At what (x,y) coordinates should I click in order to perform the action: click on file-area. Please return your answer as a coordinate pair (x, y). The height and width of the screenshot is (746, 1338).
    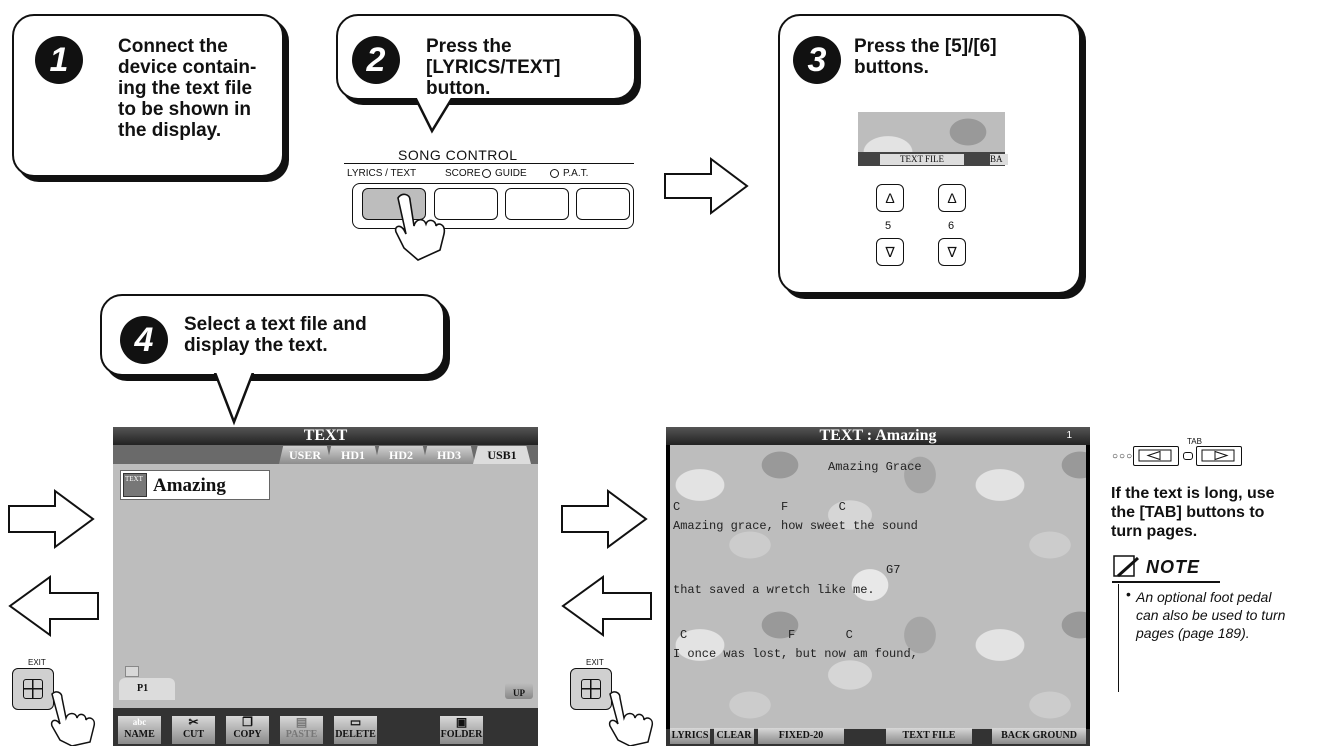
    Looking at the image, I should click on (325, 586).